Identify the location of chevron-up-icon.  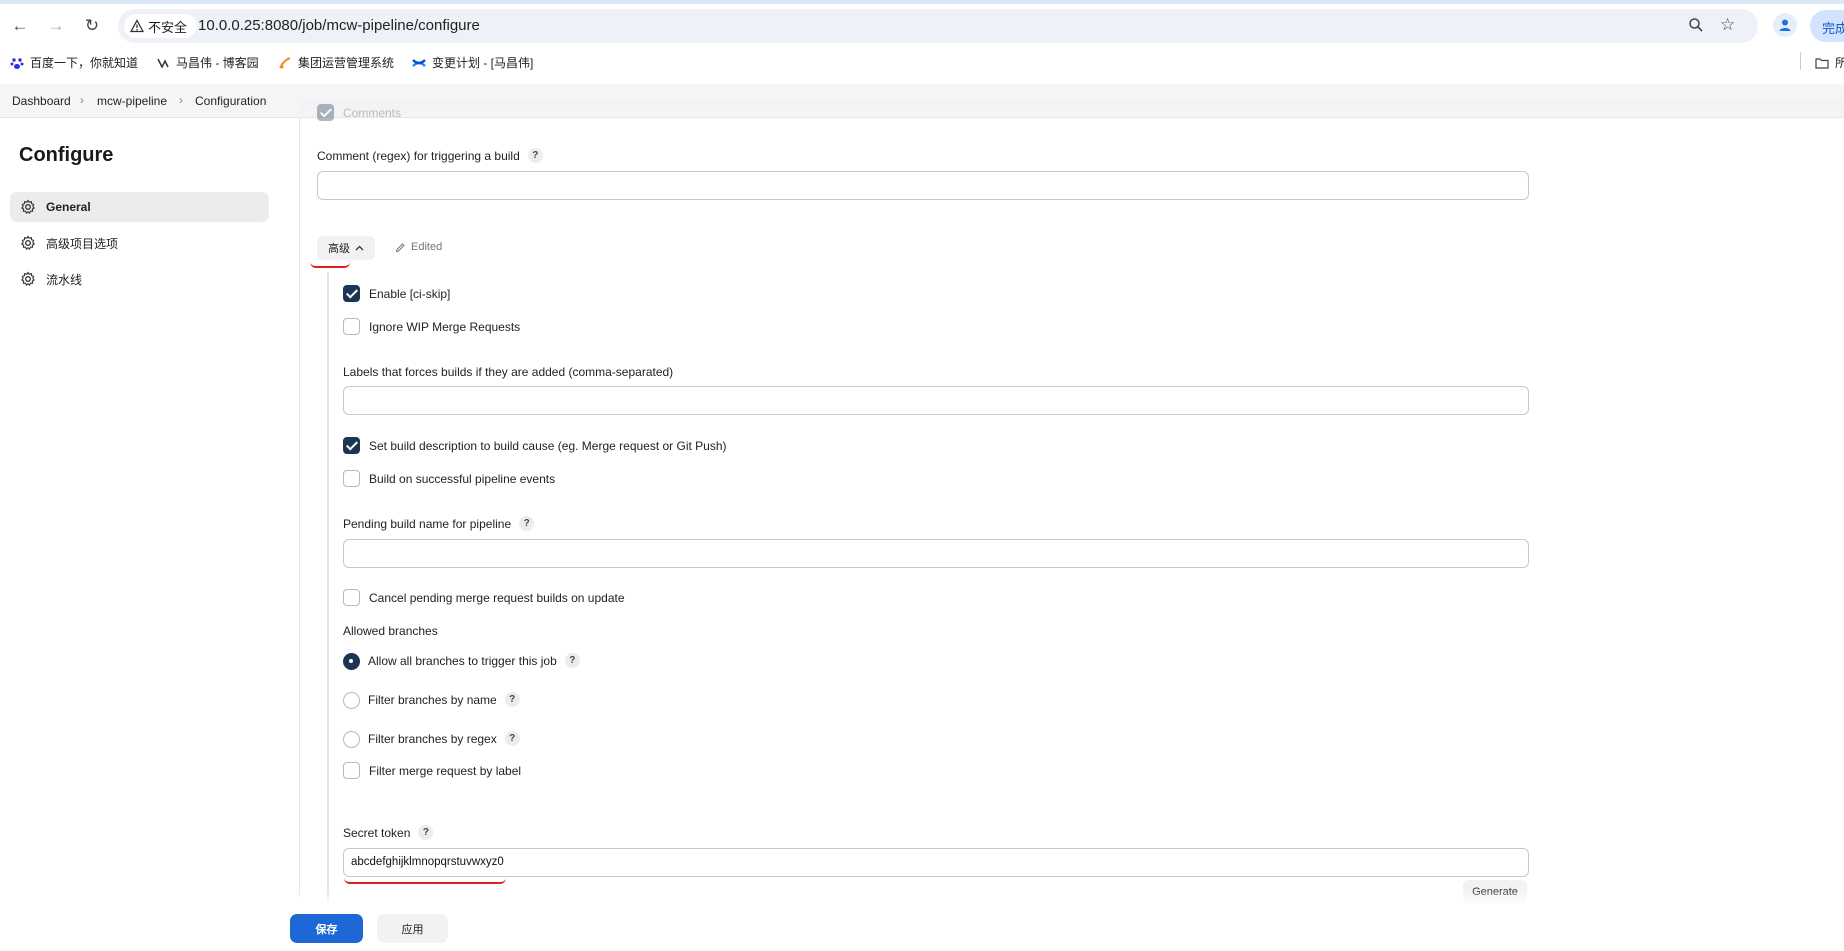
(359, 248).